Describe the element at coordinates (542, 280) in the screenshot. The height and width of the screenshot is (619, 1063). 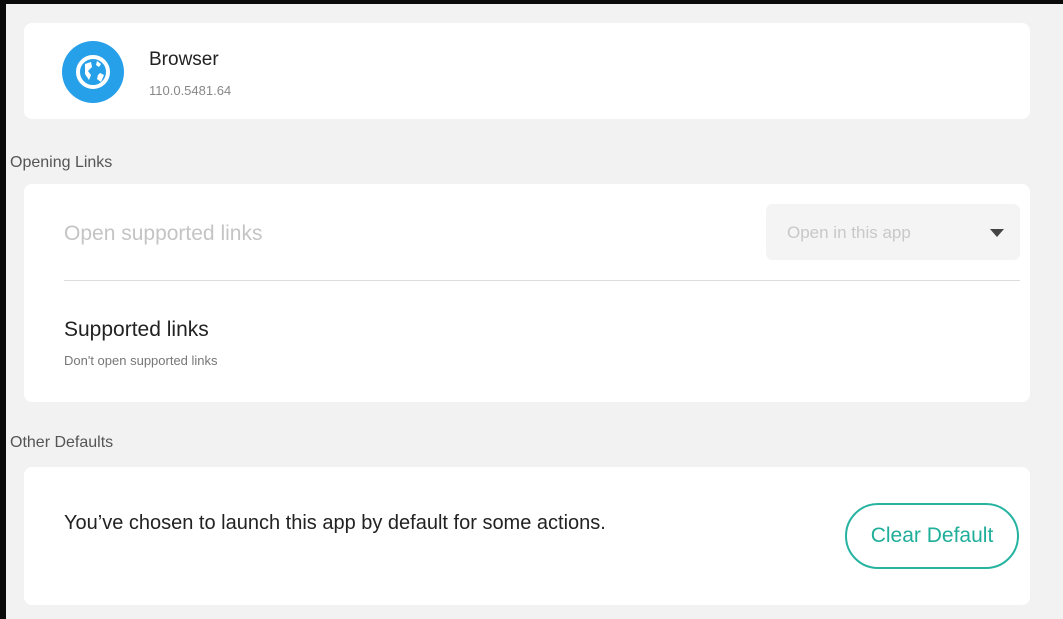
I see `divider` at that location.